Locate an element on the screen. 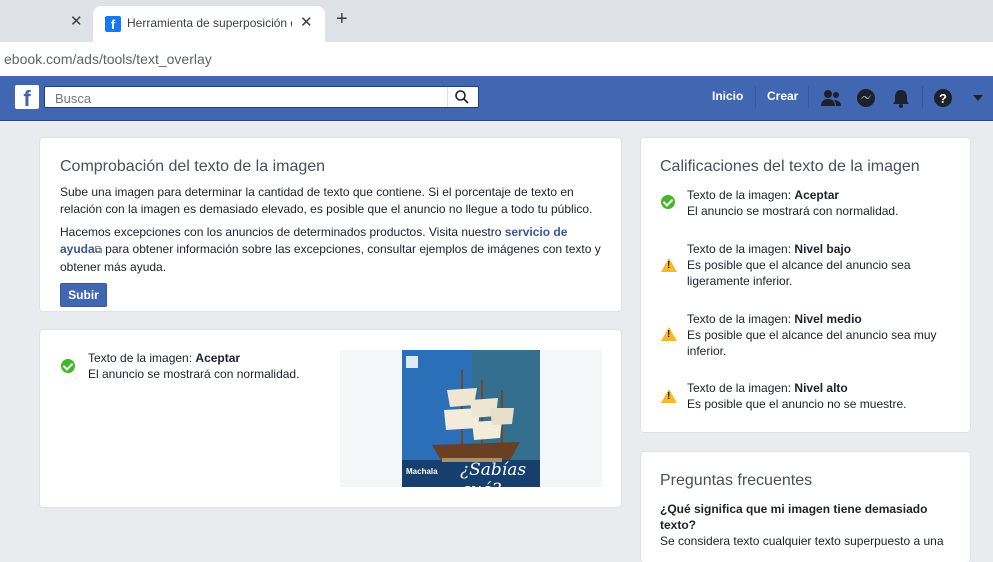 The height and width of the screenshot is (562, 993). rating-description: El anuncio se mostrará con normalidad. is located at coordinates (793, 211).